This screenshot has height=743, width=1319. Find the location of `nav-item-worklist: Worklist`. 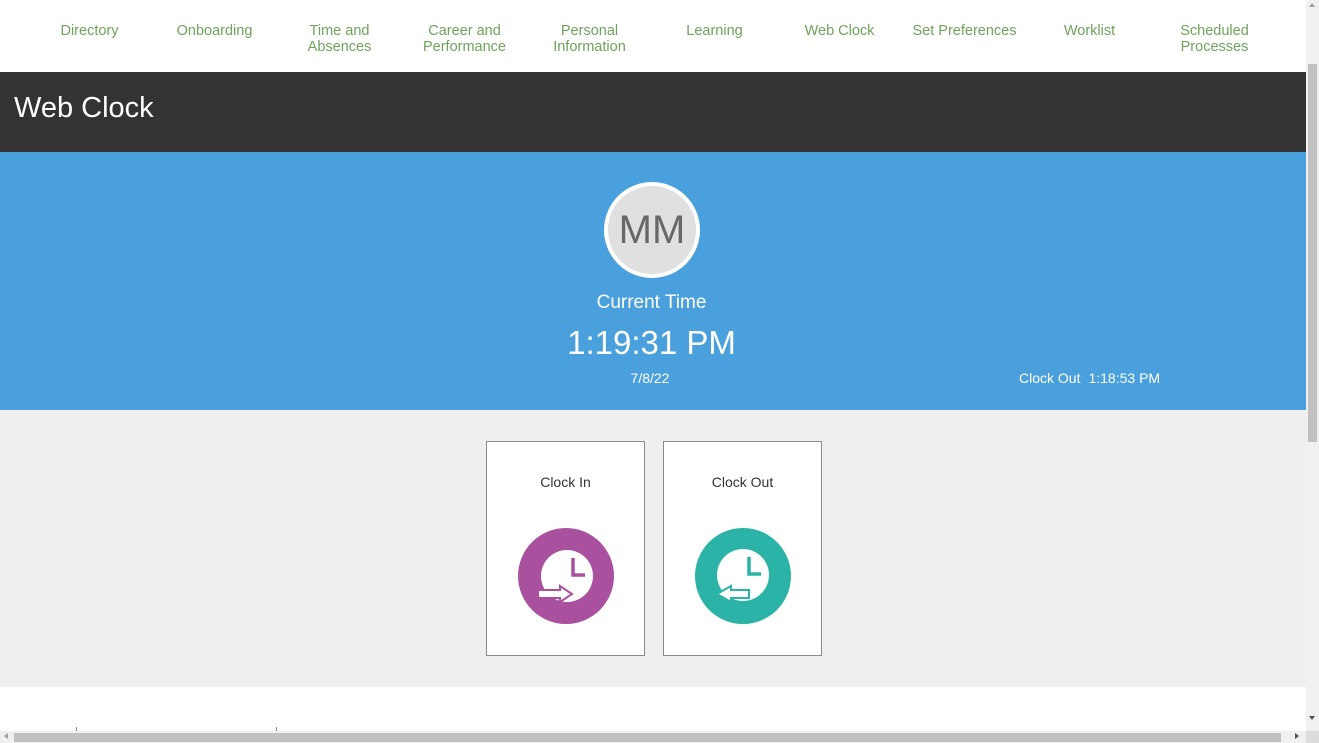

nav-item-worklist: Worklist is located at coordinates (1089, 36).